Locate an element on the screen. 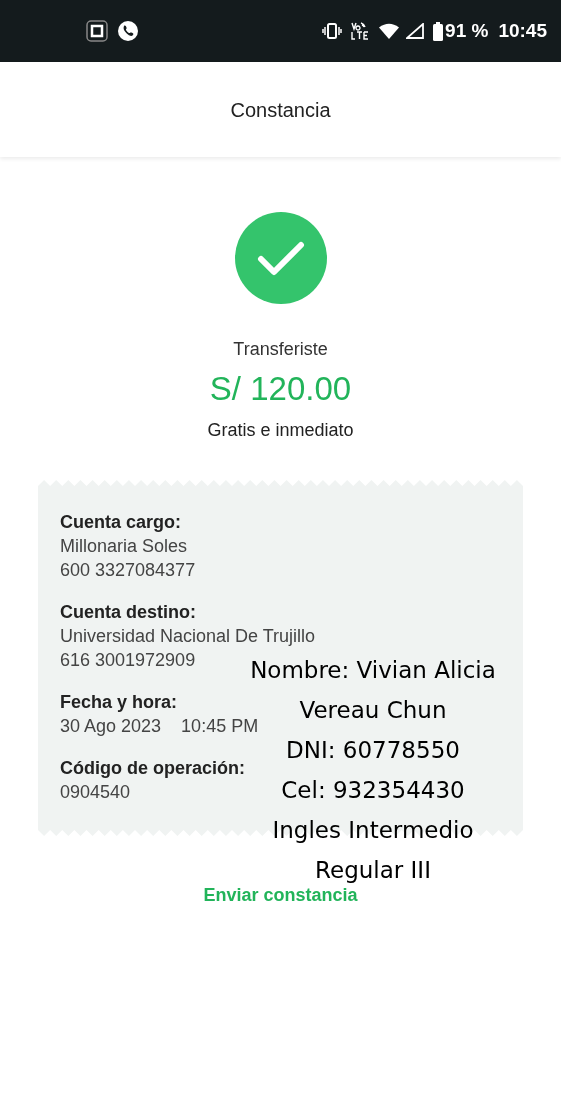 This screenshot has width=561, height=1095. battery-icon is located at coordinates (438, 31).